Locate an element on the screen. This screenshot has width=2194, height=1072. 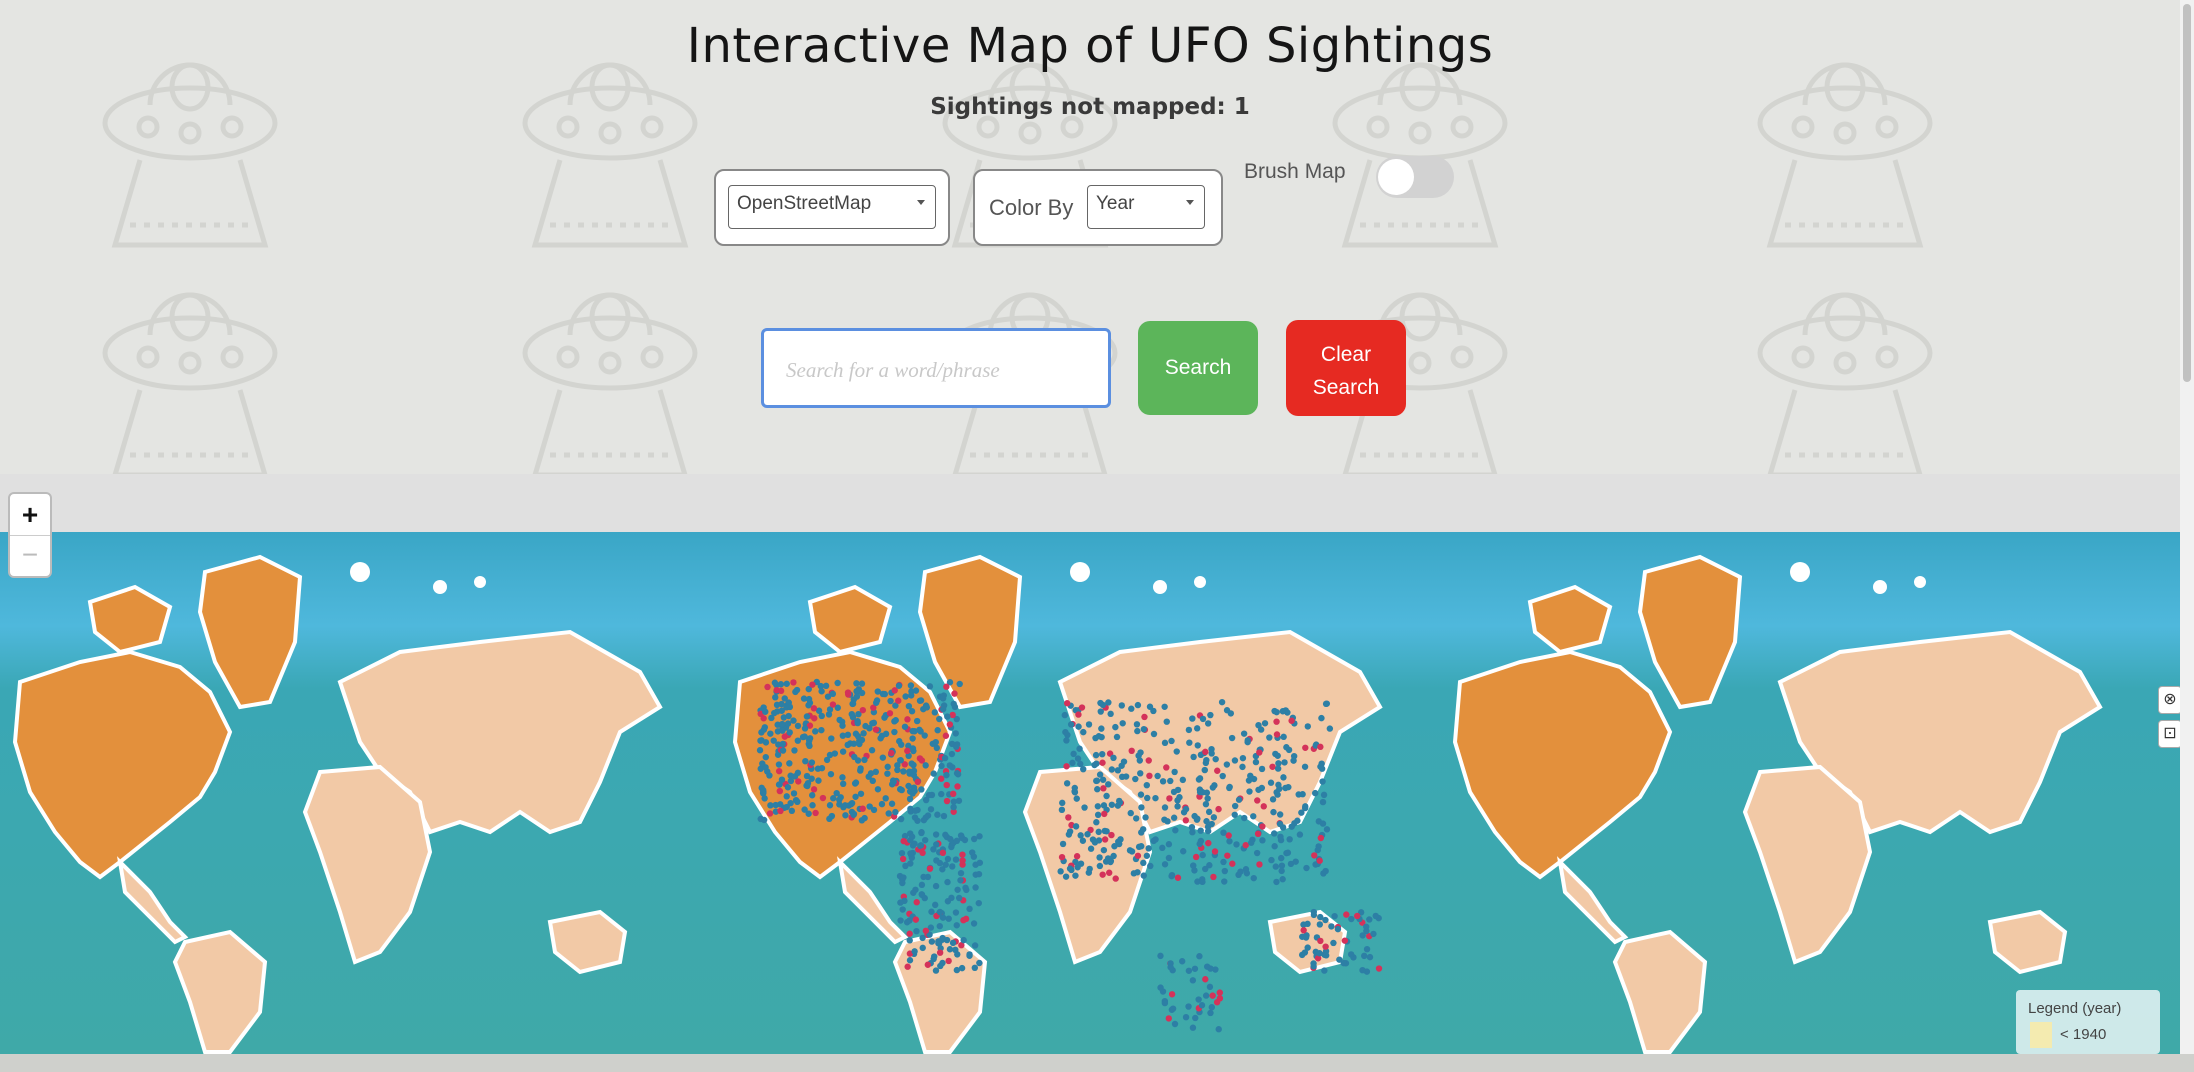
page-scrollbar is located at coordinates (2187, 527).